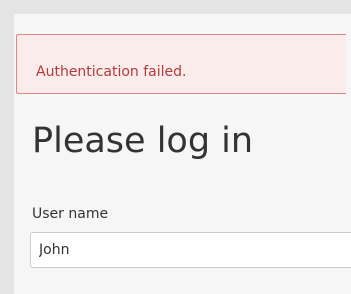 The height and width of the screenshot is (294, 351). What do you see at coordinates (111, 72) in the screenshot?
I see `error-alert-message: Authentication failed.` at bounding box center [111, 72].